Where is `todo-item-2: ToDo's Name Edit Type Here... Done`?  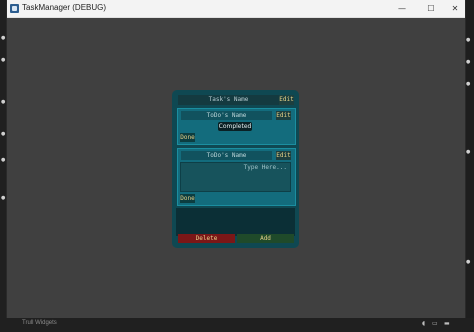
todo-item-2: ToDo's Name Edit Type Here... Done is located at coordinates (236, 177).